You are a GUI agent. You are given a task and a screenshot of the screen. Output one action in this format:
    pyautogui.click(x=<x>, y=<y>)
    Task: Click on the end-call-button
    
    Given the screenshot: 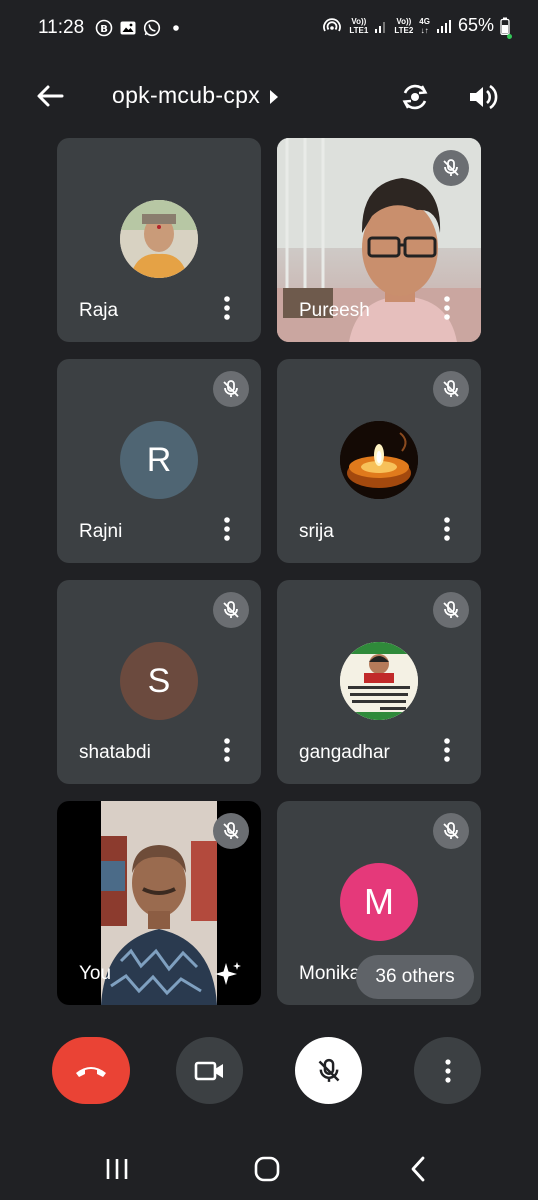 What is the action you would take?
    pyautogui.click(x=91, y=1070)
    